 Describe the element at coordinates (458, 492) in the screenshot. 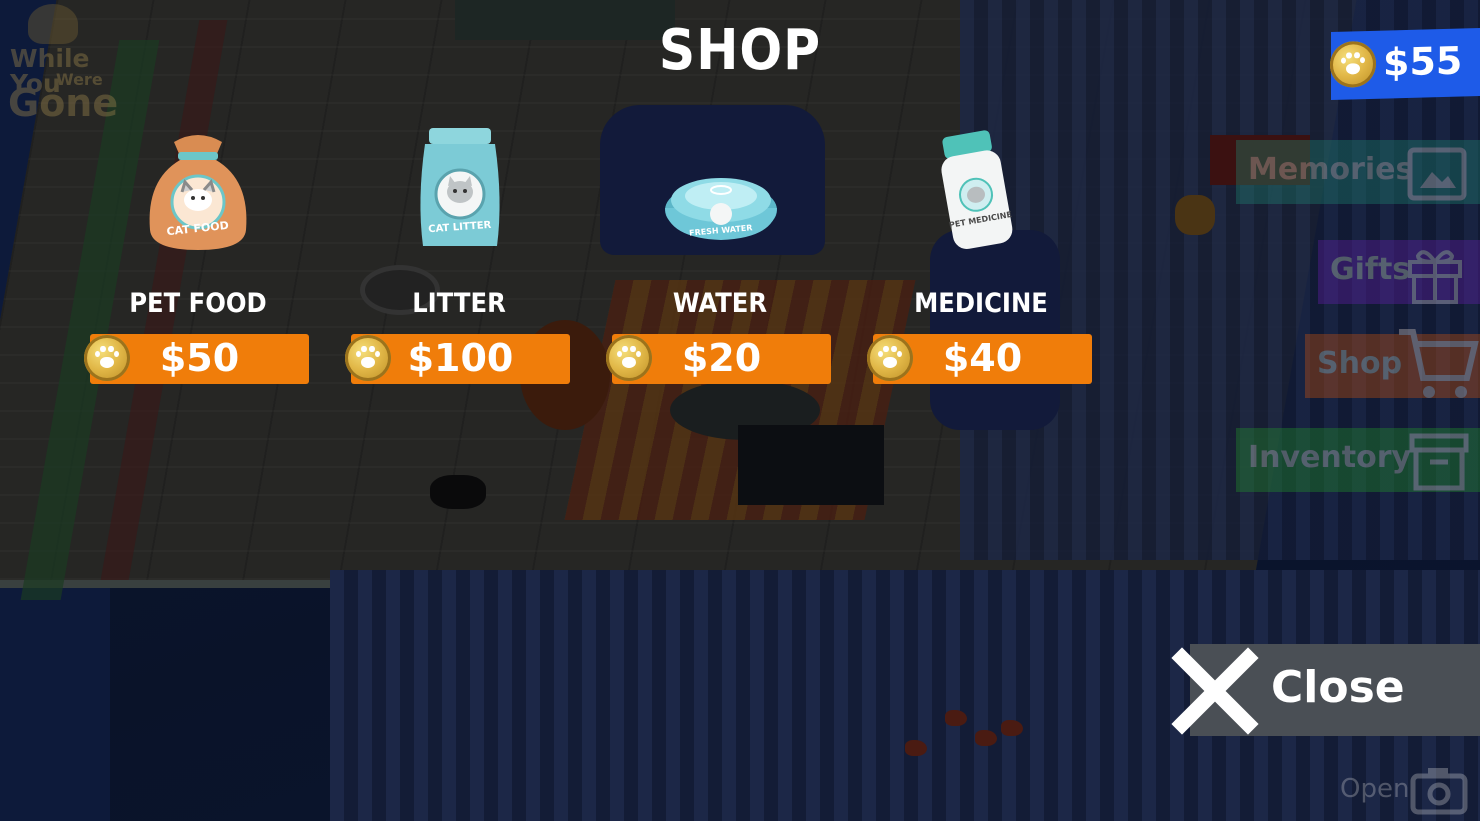

I see `cat` at that location.